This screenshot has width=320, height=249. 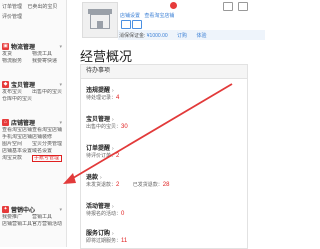 I want to click on shop-settings-label: 店铺设置, so click(x=130, y=16).